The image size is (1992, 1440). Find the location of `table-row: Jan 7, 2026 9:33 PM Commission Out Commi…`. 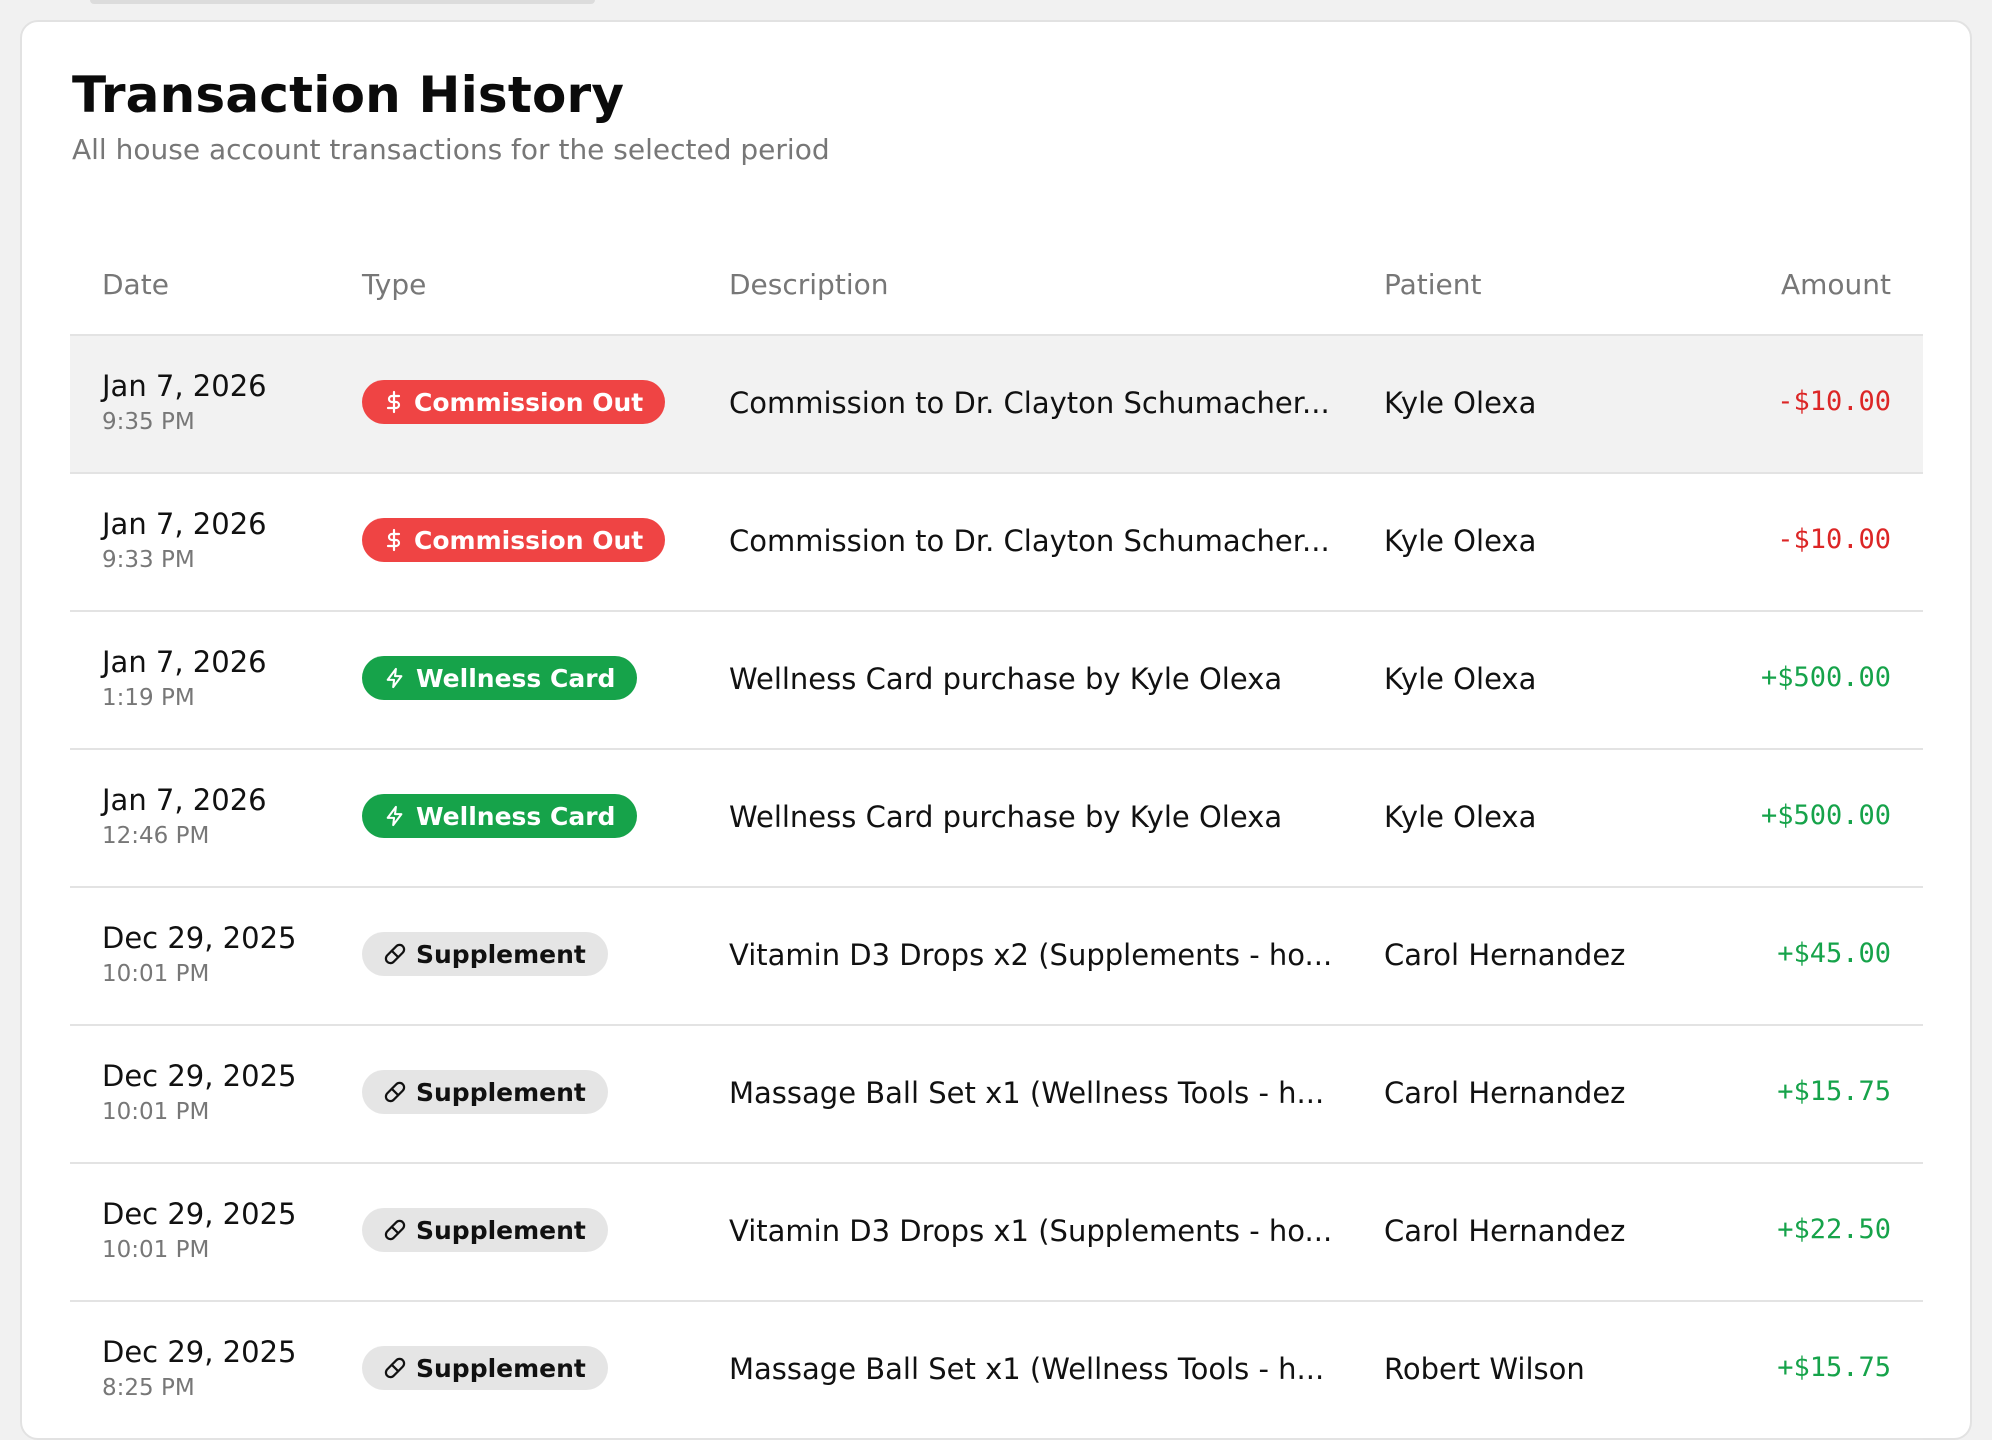

table-row: Jan 7, 2026 9:33 PM Commission Out Commi… is located at coordinates (996, 543).